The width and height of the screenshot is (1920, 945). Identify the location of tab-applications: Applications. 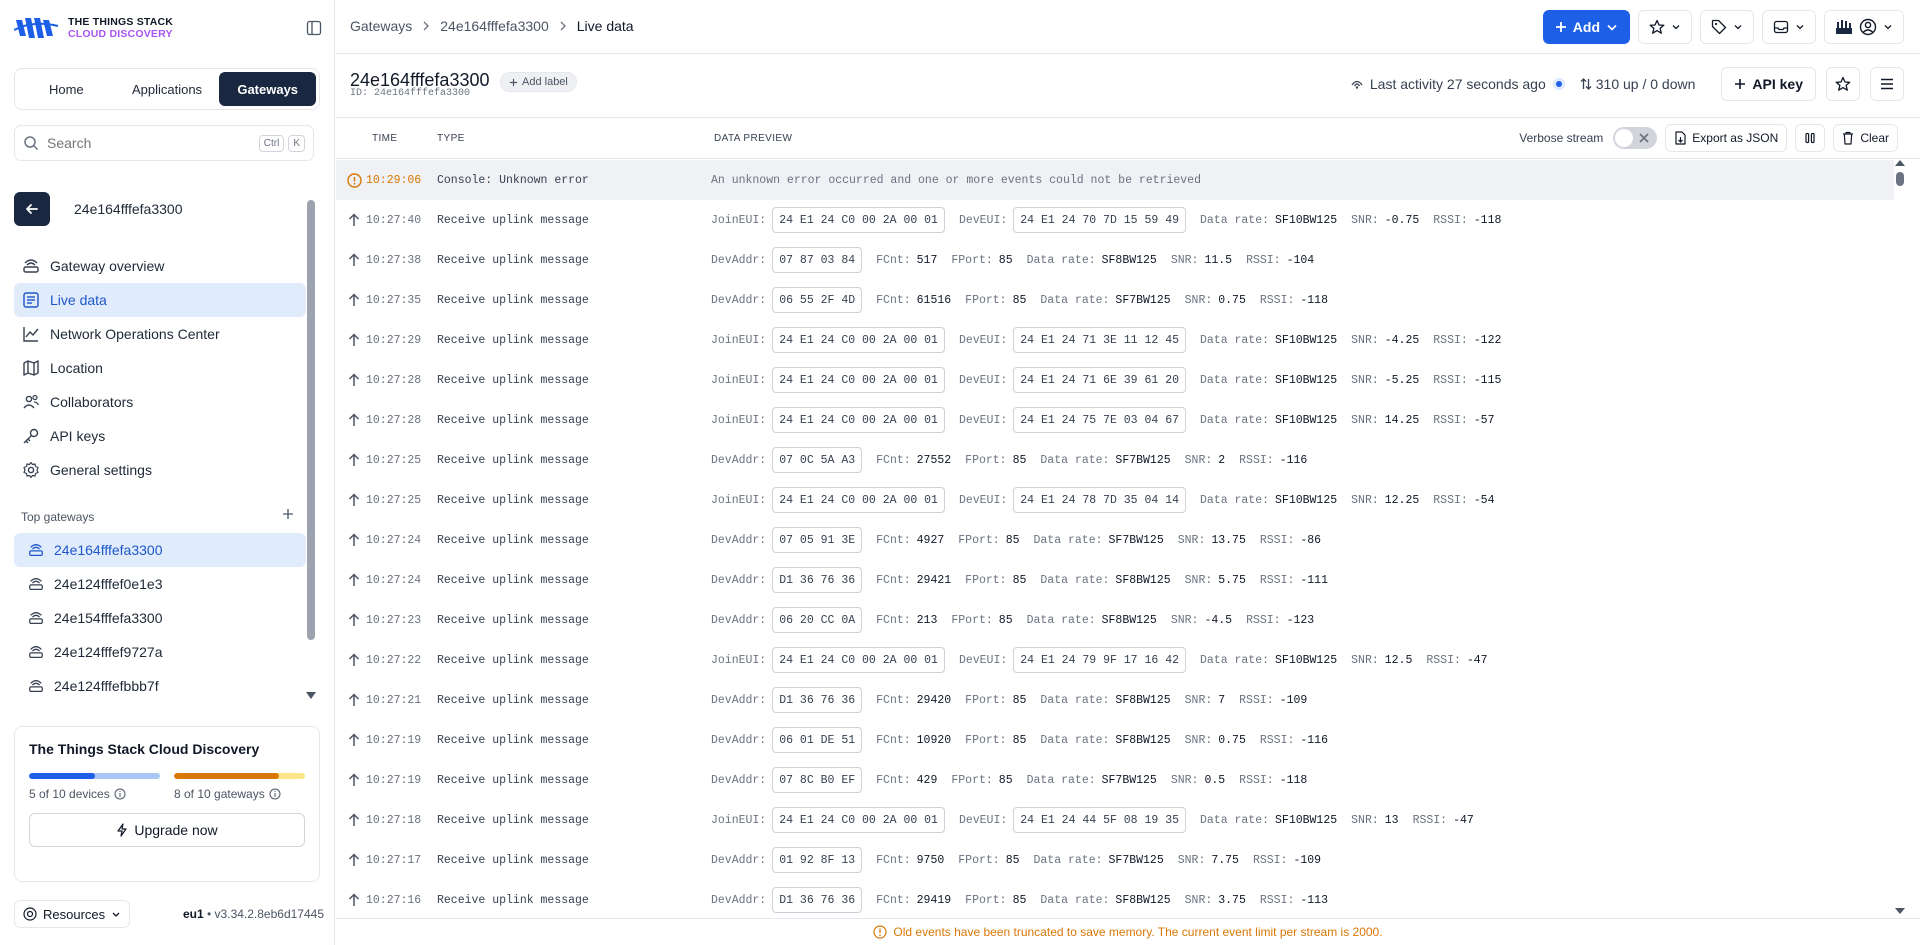
(167, 89).